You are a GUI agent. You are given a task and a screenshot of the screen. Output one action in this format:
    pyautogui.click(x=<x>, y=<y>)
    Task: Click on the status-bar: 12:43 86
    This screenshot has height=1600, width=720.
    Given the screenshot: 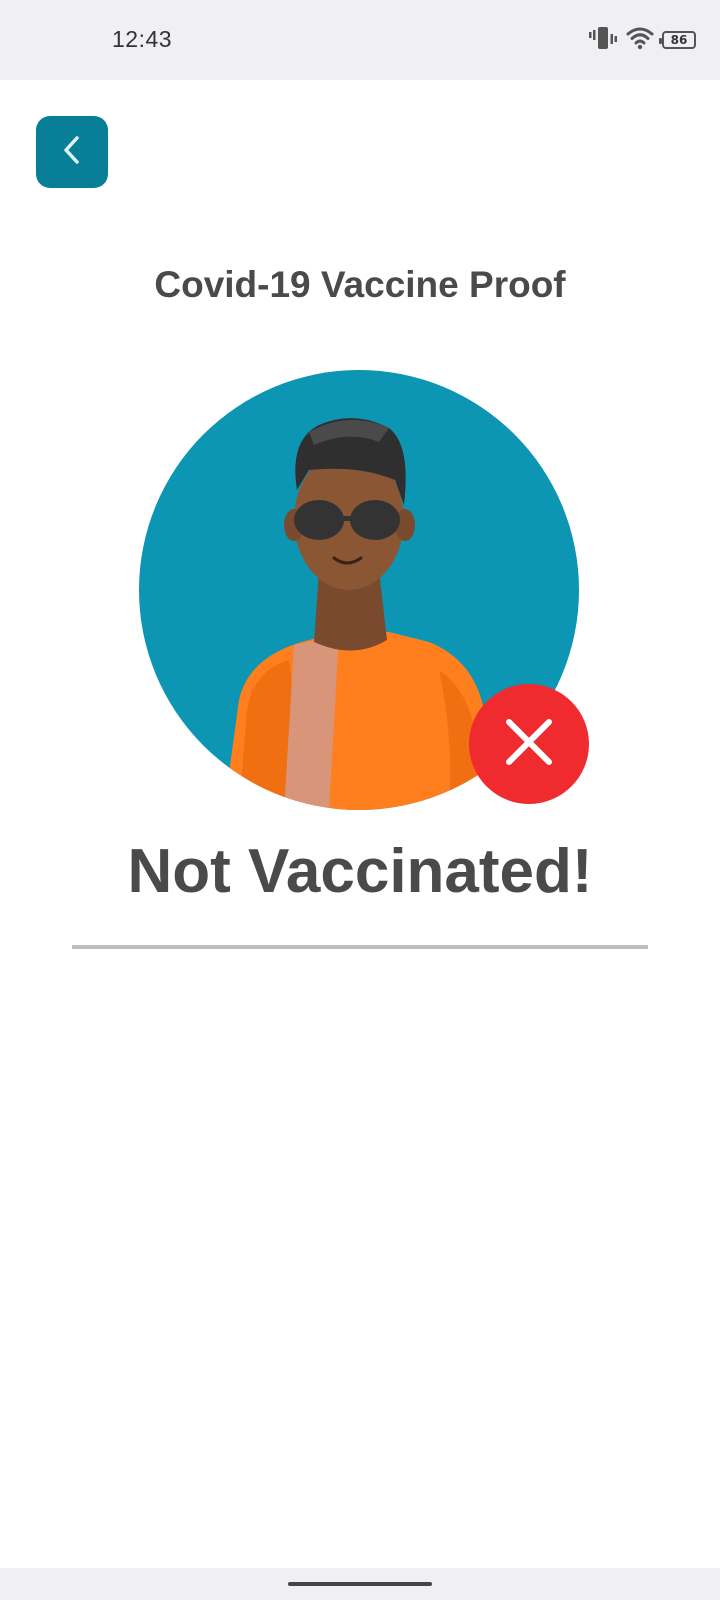 What is the action you would take?
    pyautogui.click(x=360, y=40)
    